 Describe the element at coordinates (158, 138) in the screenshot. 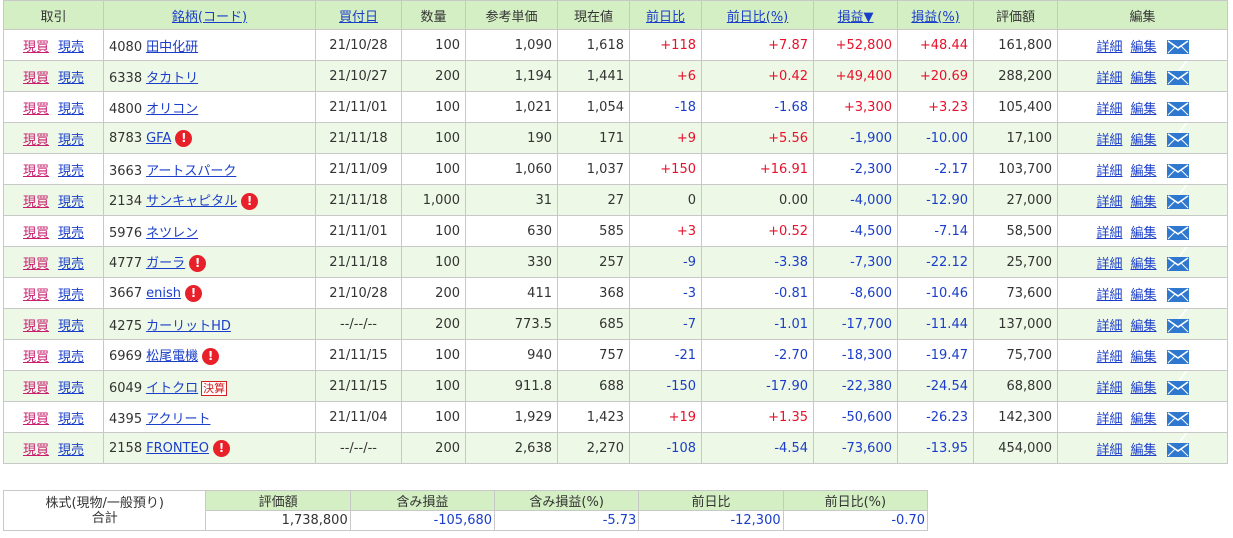

I see `stock-name-link: GFA` at that location.